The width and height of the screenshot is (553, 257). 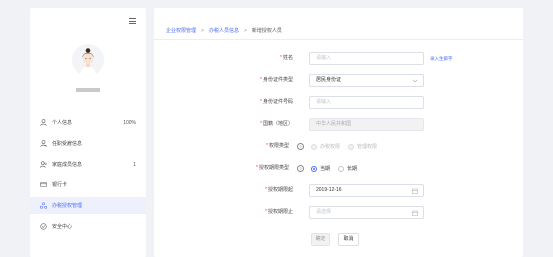 What do you see at coordinates (88, 122) in the screenshot?
I see `sidebar-item-personal-info: 个人信息 100%` at bounding box center [88, 122].